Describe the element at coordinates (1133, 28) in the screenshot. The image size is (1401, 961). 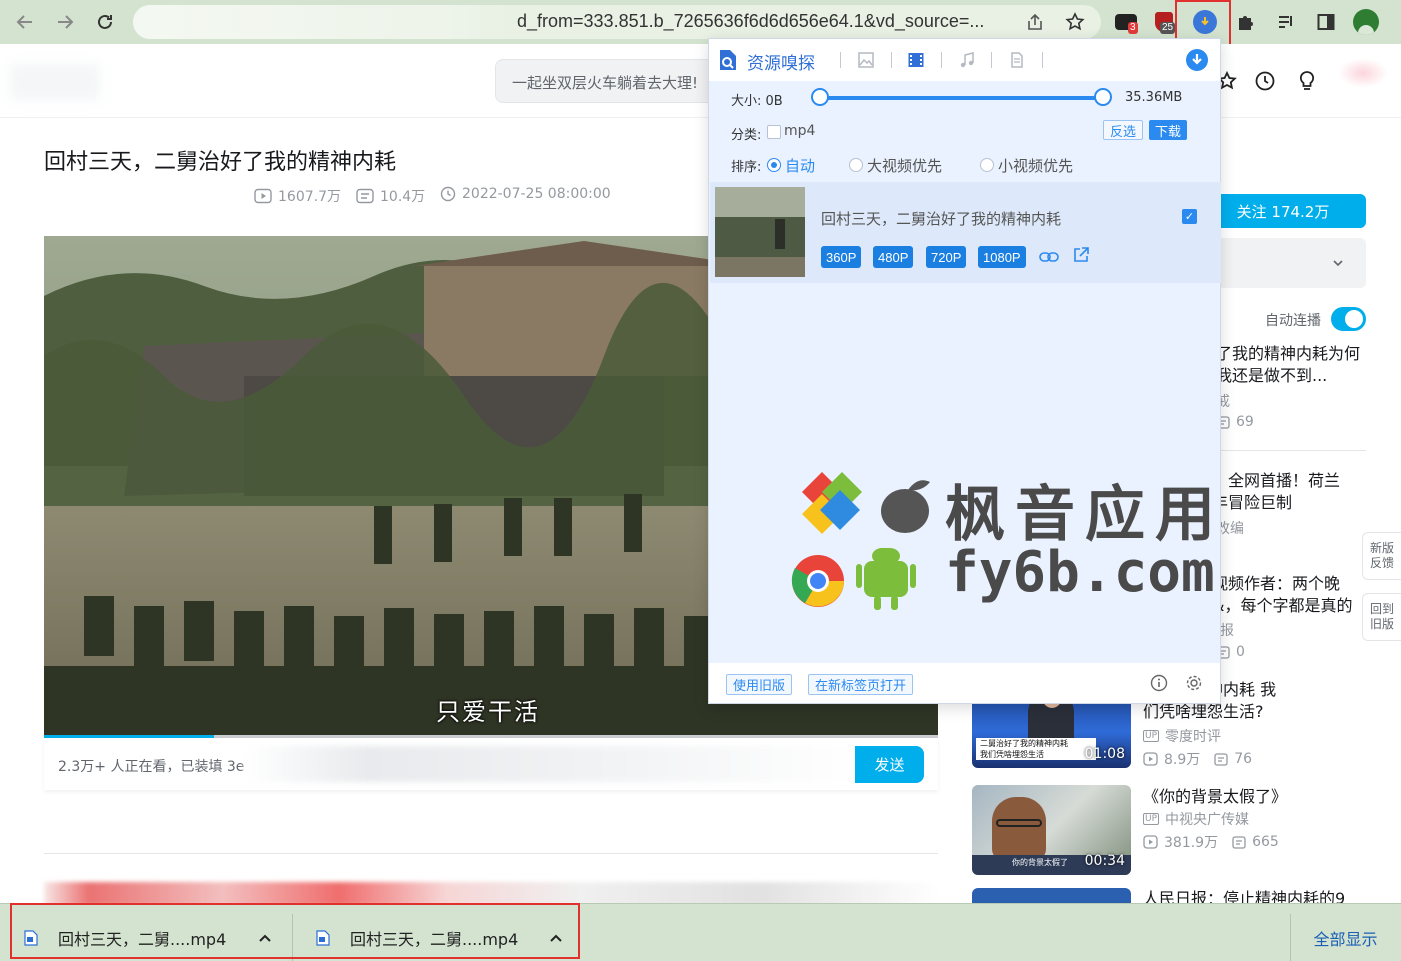
I see `ext-badge: 3` at that location.